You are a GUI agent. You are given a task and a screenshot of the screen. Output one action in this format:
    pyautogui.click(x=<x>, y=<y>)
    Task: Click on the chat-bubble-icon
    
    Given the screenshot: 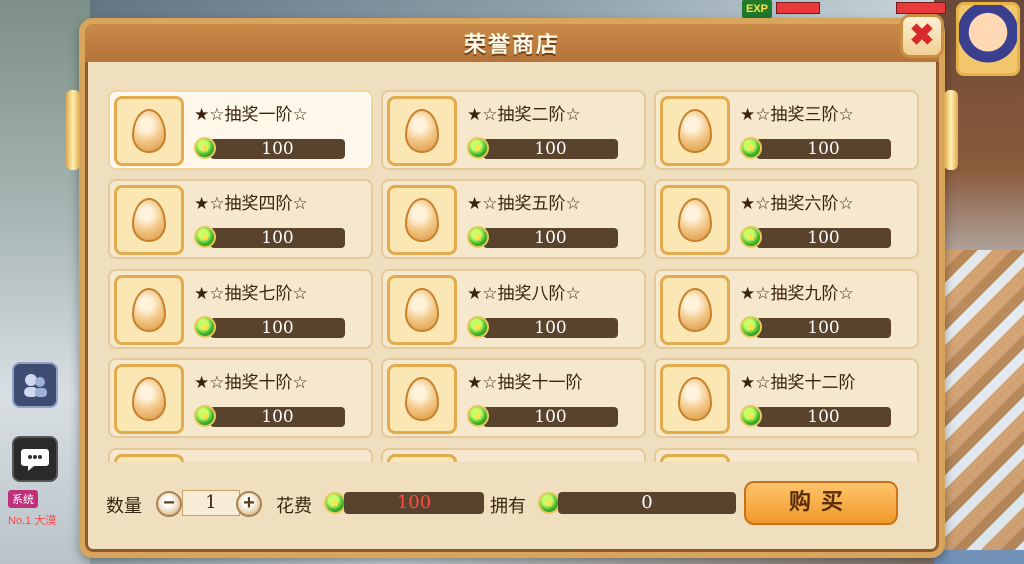 What is the action you would take?
    pyautogui.click(x=35, y=460)
    